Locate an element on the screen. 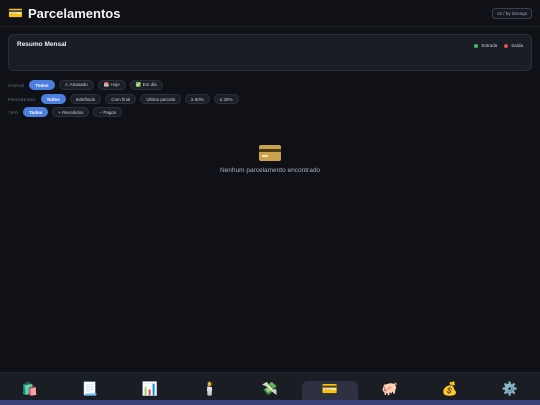 Image resolution: width=540 pixels, height=405 pixels. legend-label: Entrada is located at coordinates (489, 45).